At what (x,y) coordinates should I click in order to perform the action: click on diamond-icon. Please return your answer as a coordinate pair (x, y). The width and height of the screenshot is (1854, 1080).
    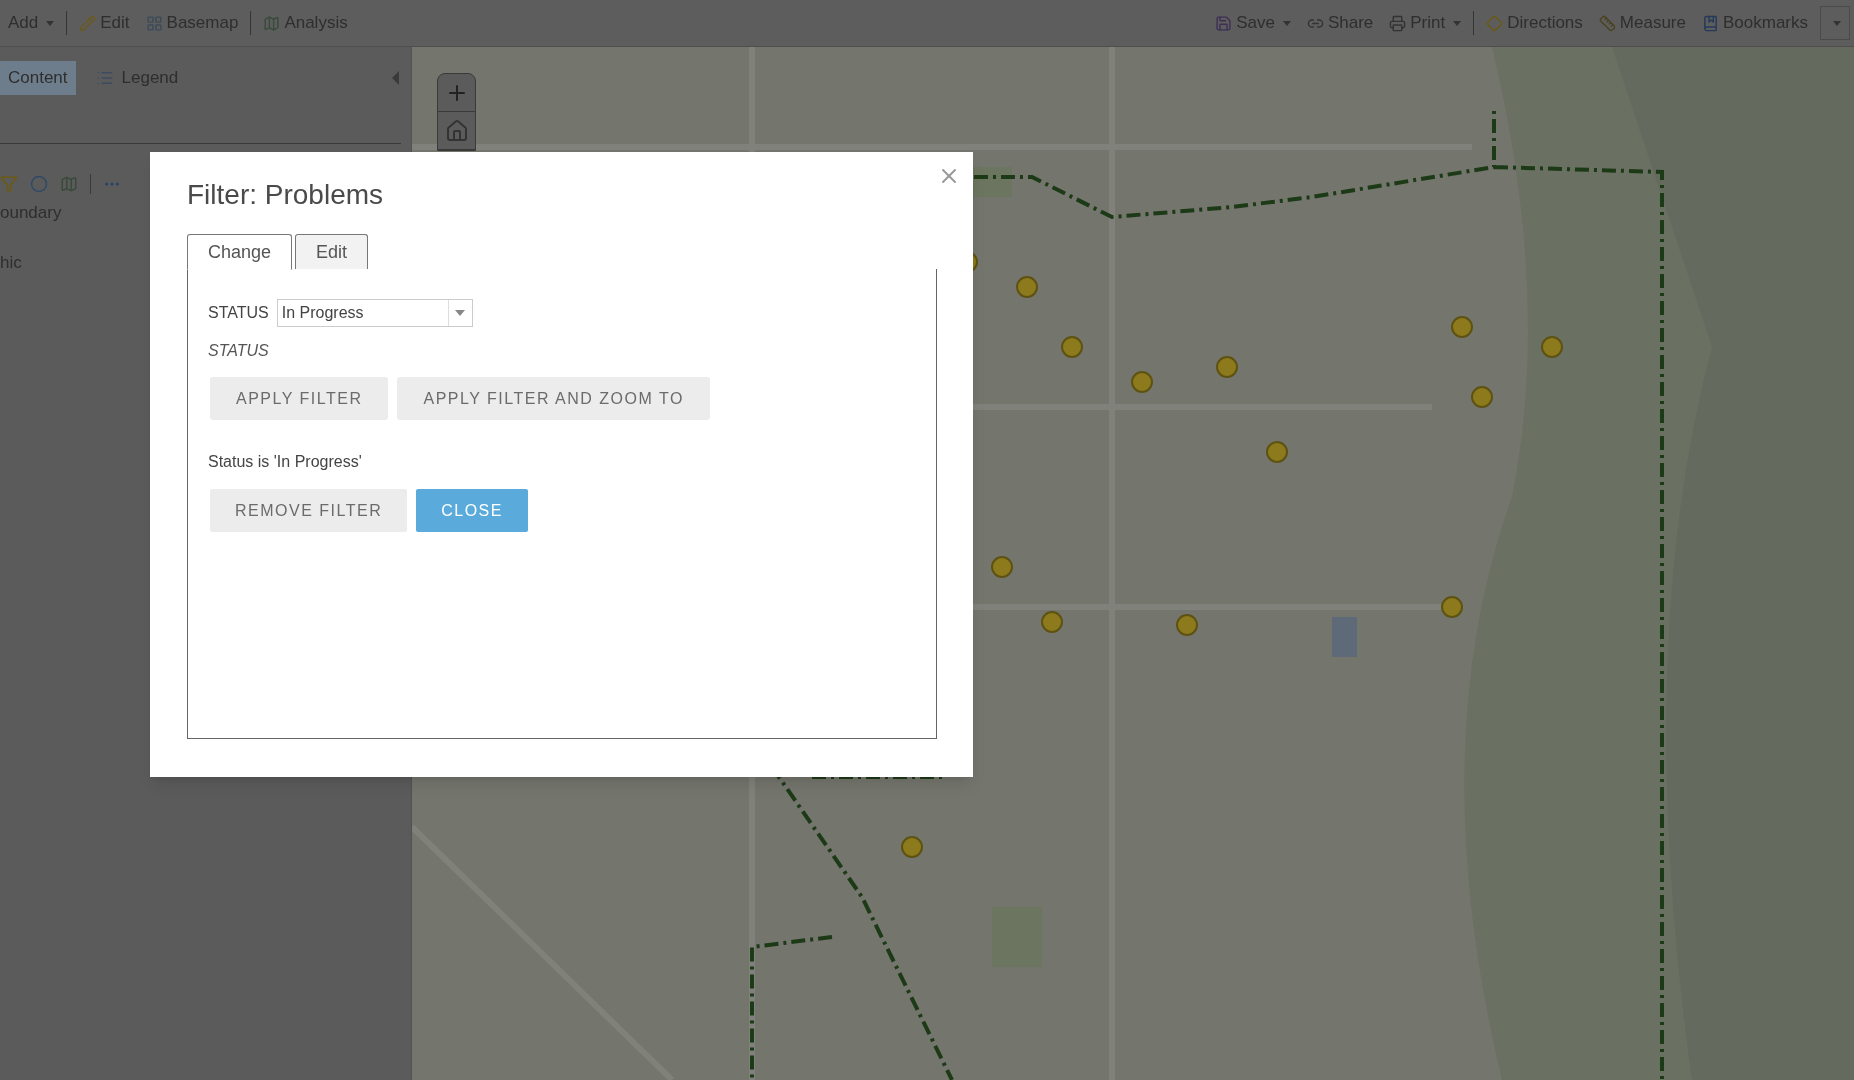
    Looking at the image, I should click on (1495, 23).